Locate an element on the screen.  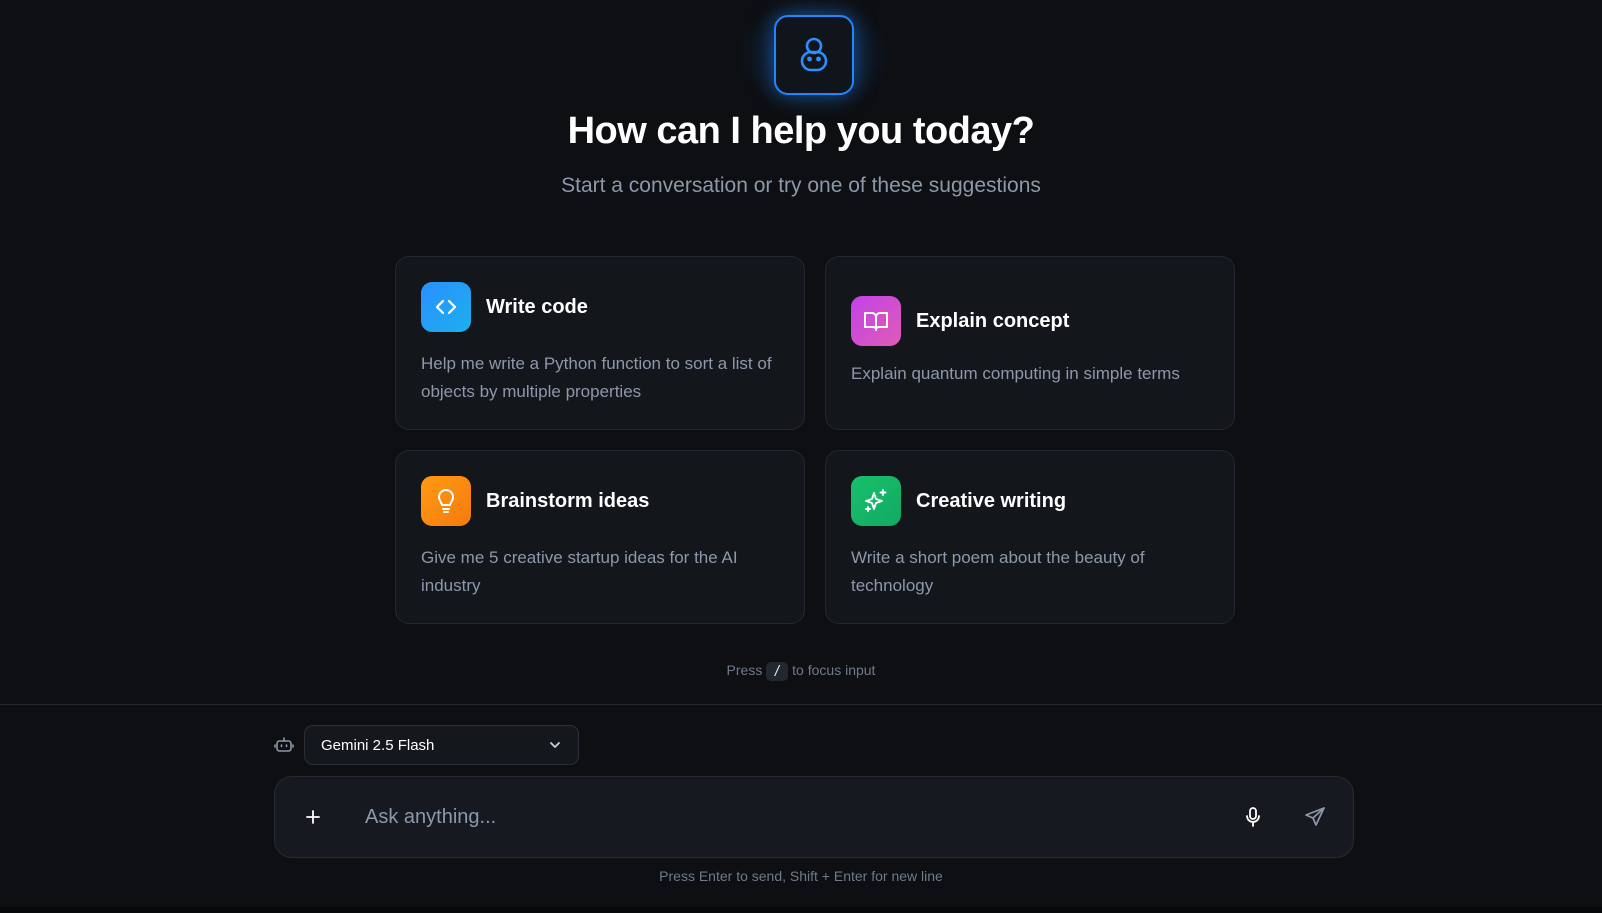
attach-button is located at coordinates (313, 817).